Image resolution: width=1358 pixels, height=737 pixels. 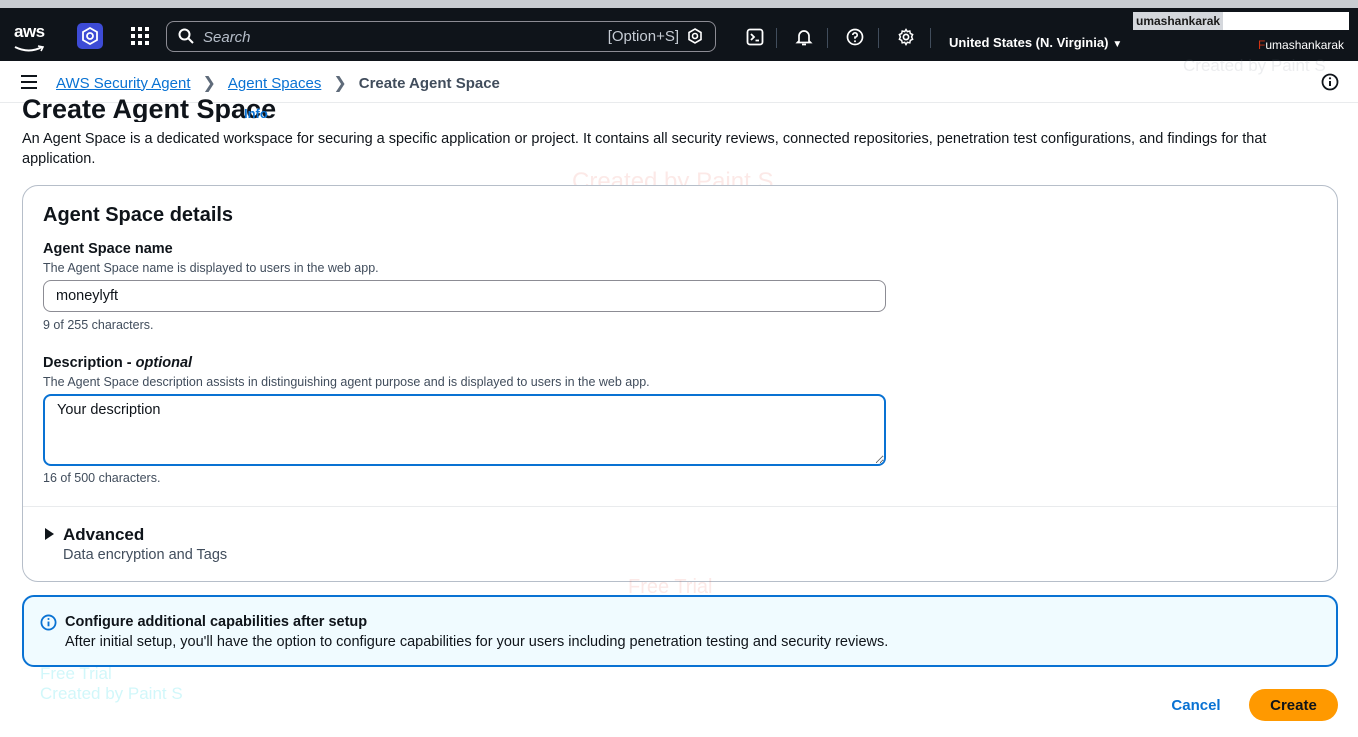 I want to click on info-link: Info, so click(x=256, y=113).